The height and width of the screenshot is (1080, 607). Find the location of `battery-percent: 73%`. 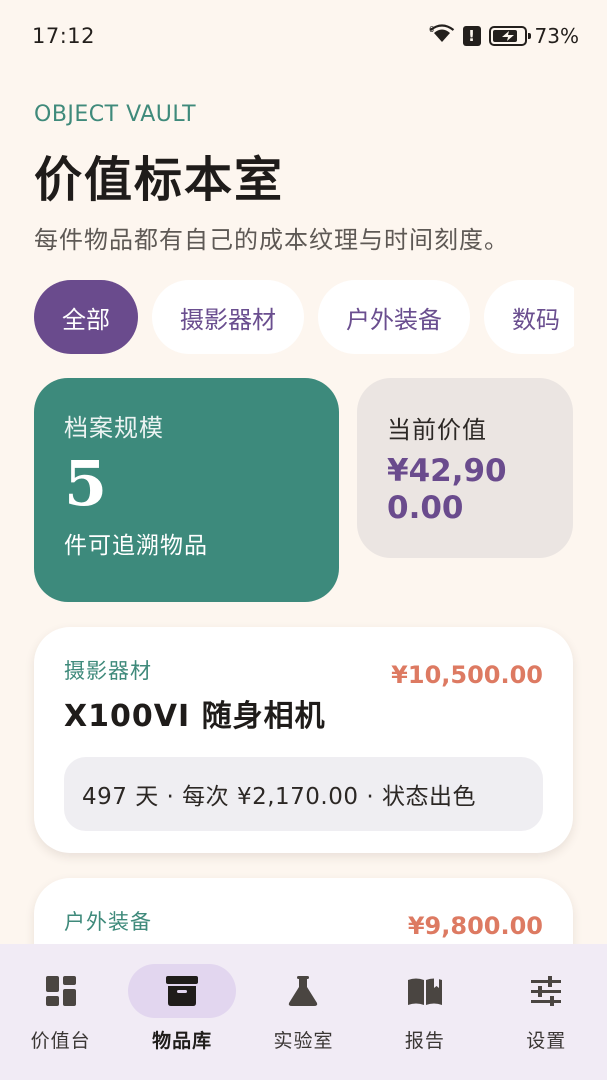

battery-percent: 73% is located at coordinates (556, 36).